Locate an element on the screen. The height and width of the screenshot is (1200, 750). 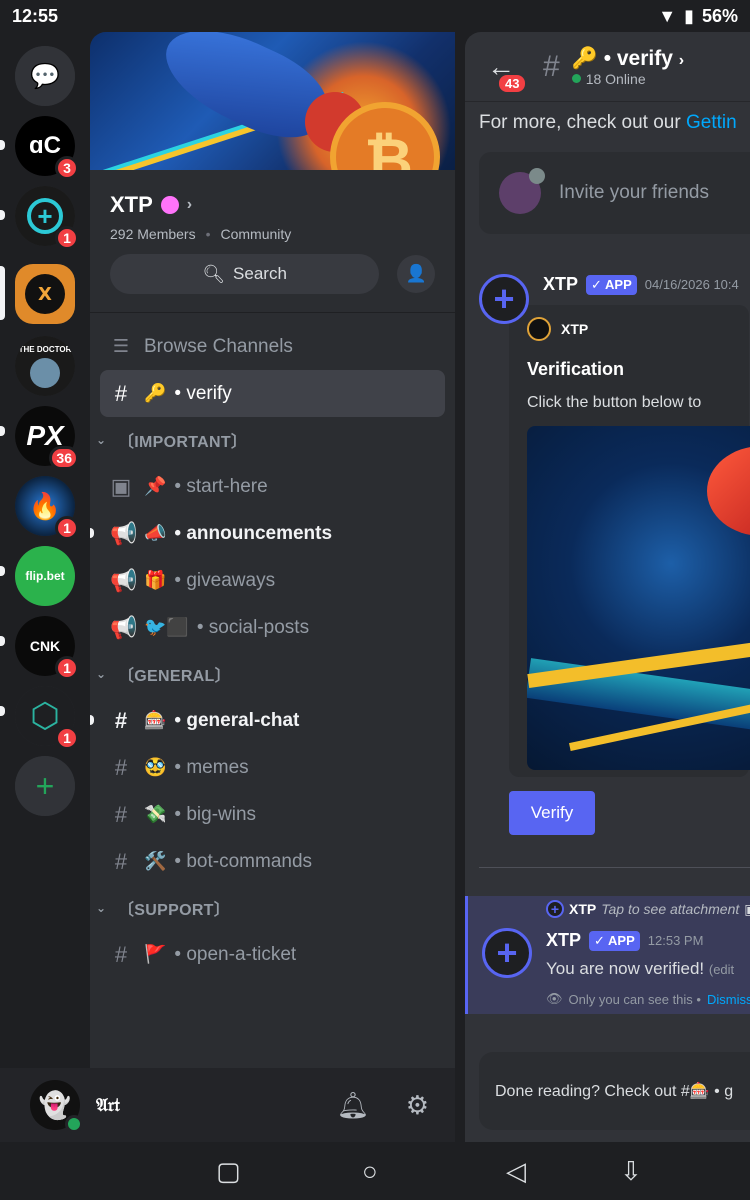
online-status-indicator is located at coordinates (74, 1124).